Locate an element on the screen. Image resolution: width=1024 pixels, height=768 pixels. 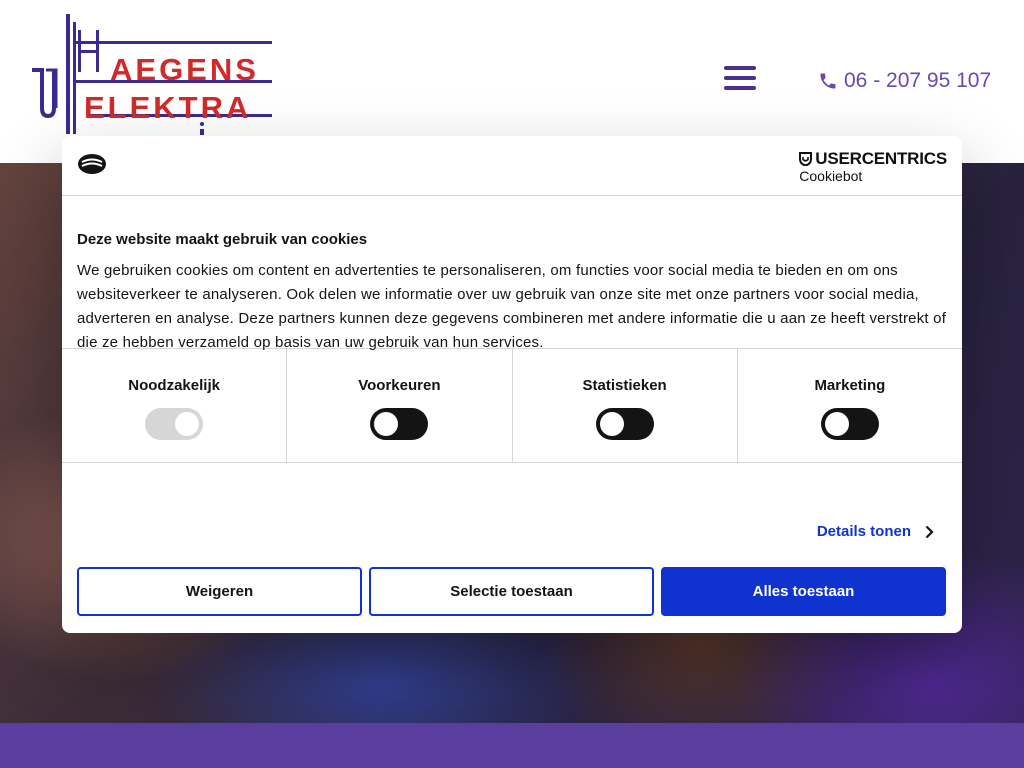
purple-banner is located at coordinates (512, 745).